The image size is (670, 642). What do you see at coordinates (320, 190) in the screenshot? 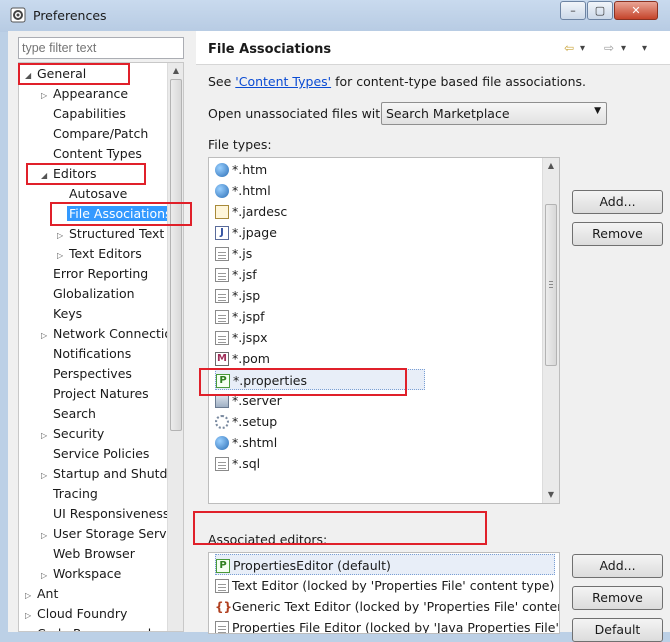
I see `file-type-row: *.html` at bounding box center [320, 190].